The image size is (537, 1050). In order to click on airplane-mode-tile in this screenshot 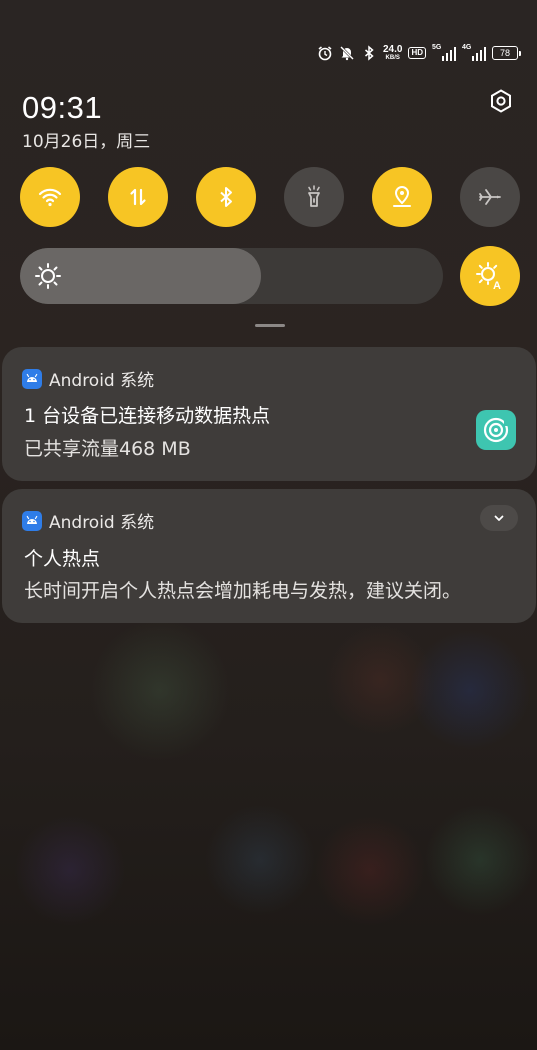, I will do `click(490, 197)`.